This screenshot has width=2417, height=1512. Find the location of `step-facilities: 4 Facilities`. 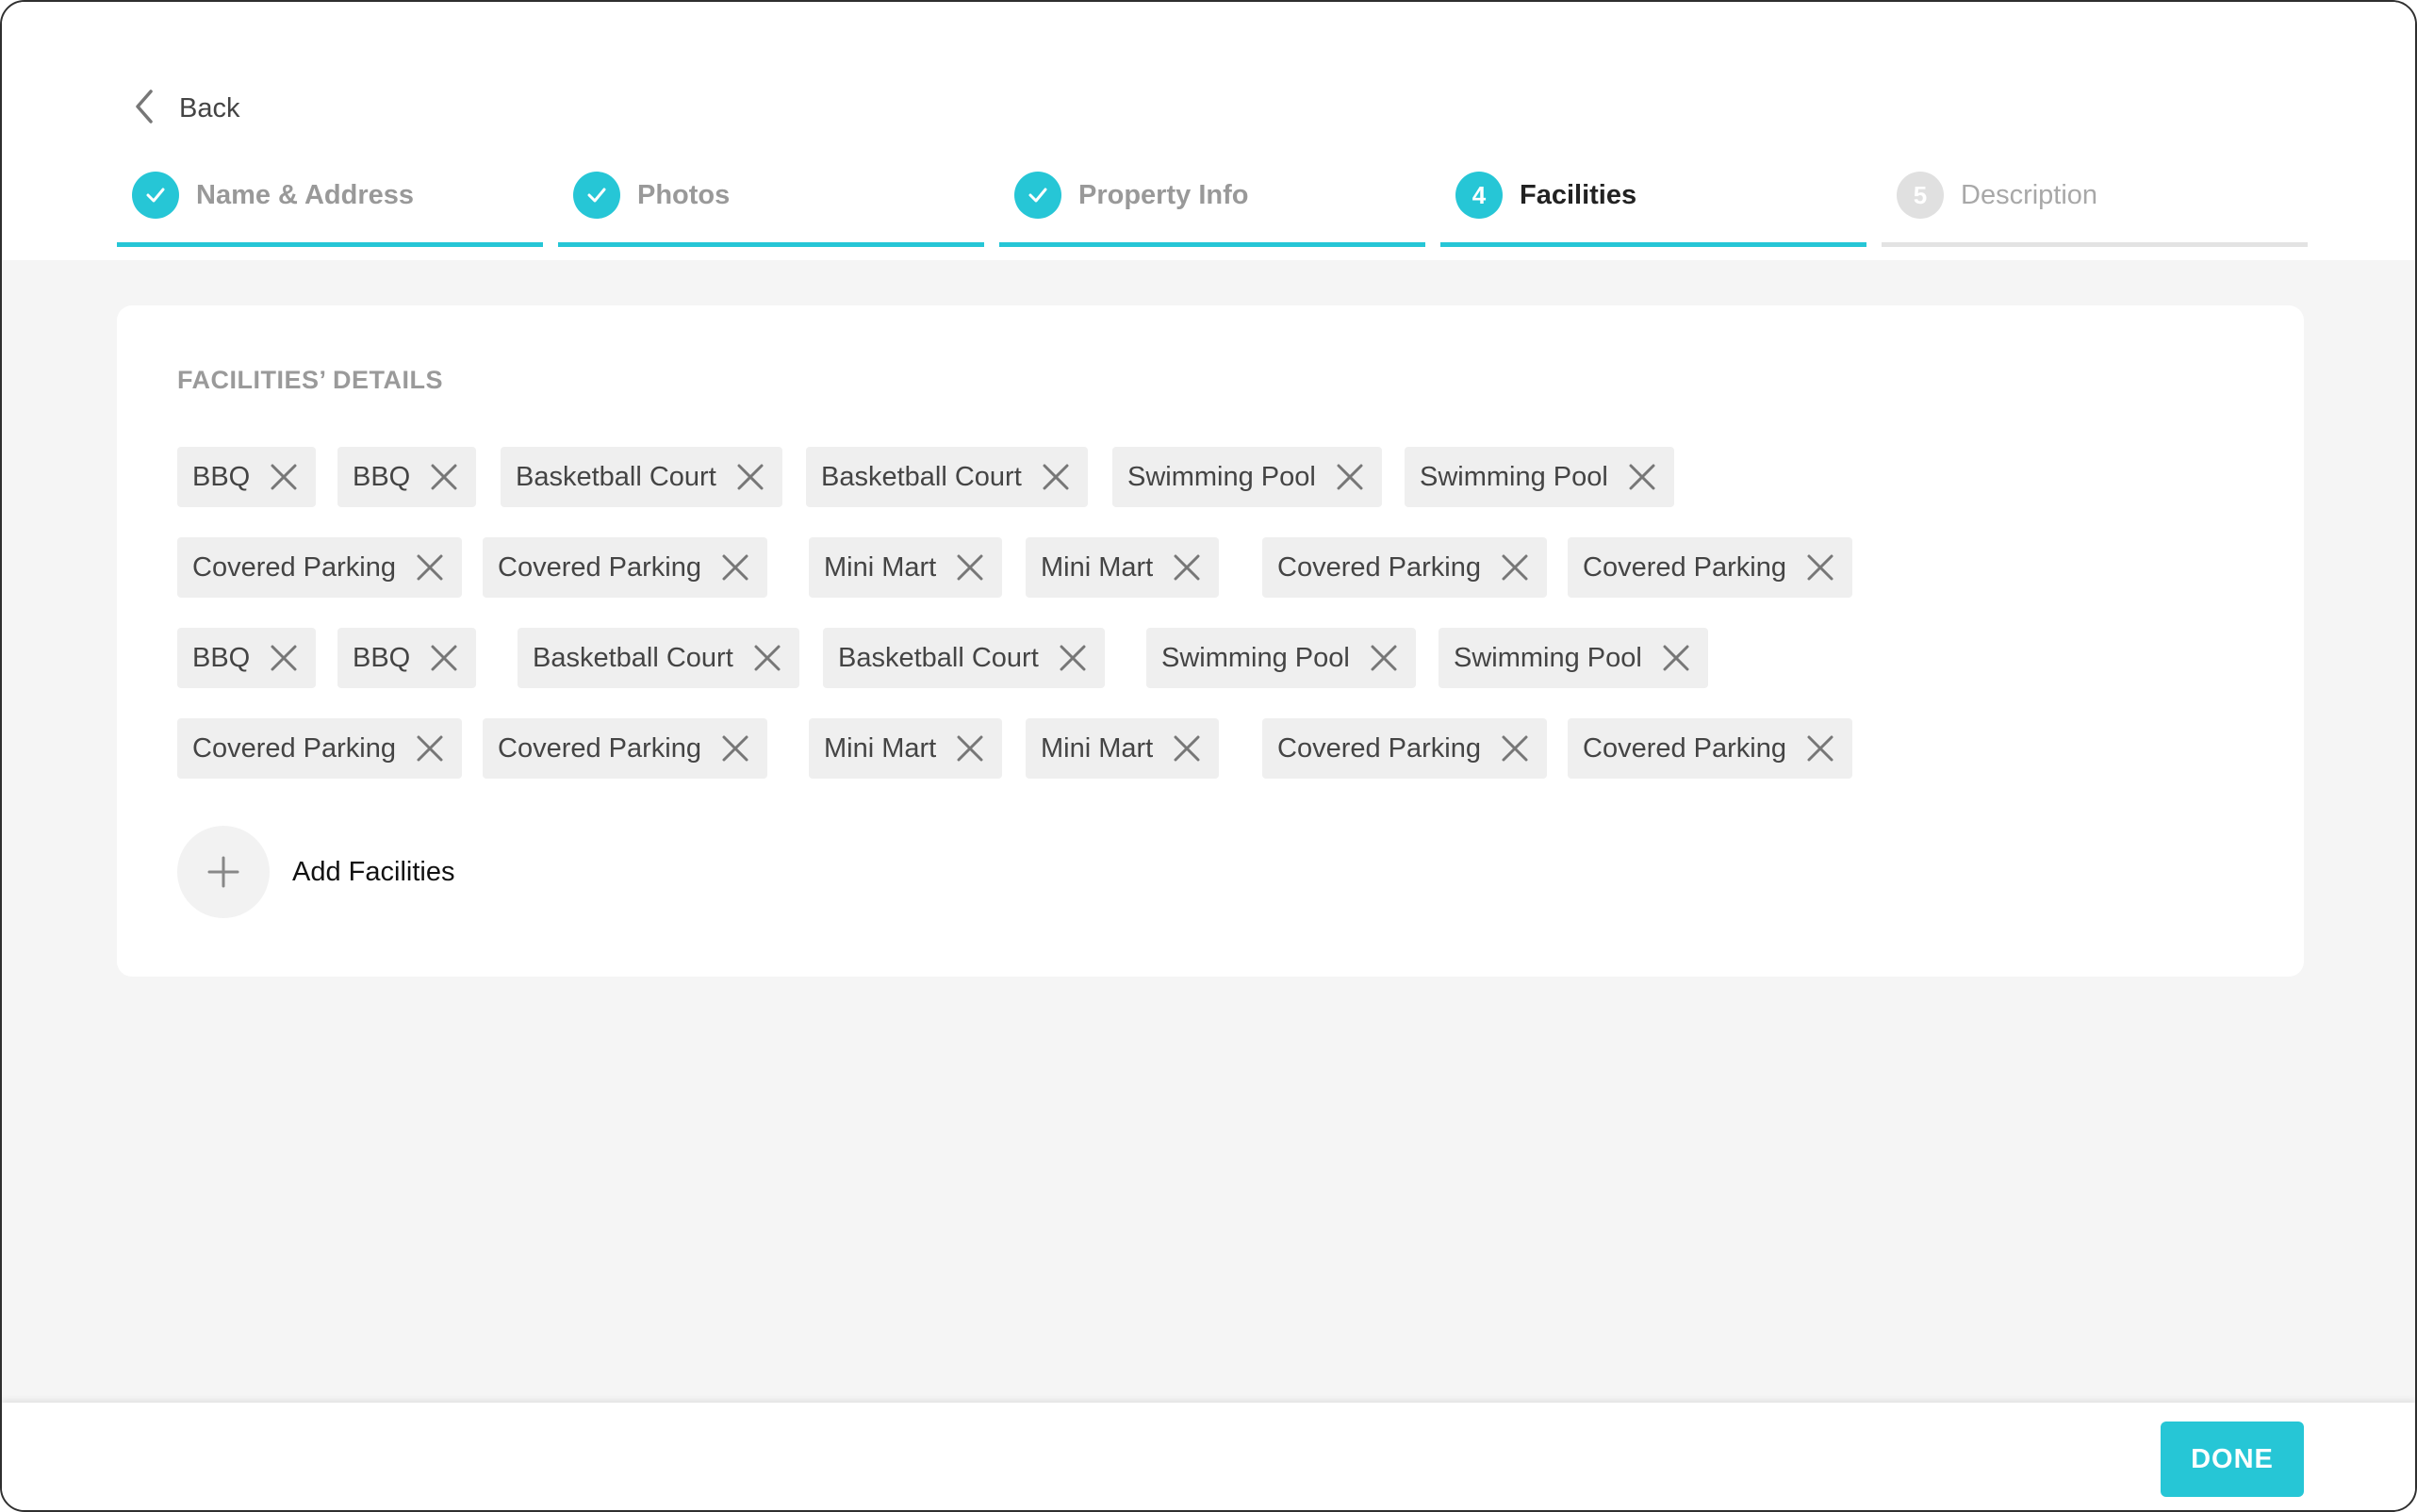

step-facilities: 4 Facilities is located at coordinates (1653, 208).